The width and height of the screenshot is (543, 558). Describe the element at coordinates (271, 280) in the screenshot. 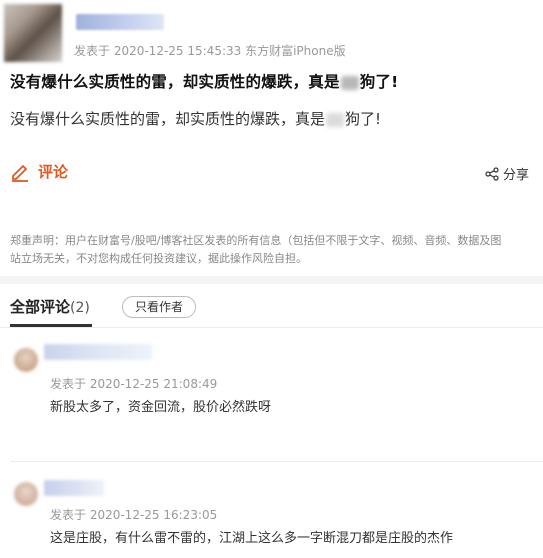

I see `section-divider` at that location.